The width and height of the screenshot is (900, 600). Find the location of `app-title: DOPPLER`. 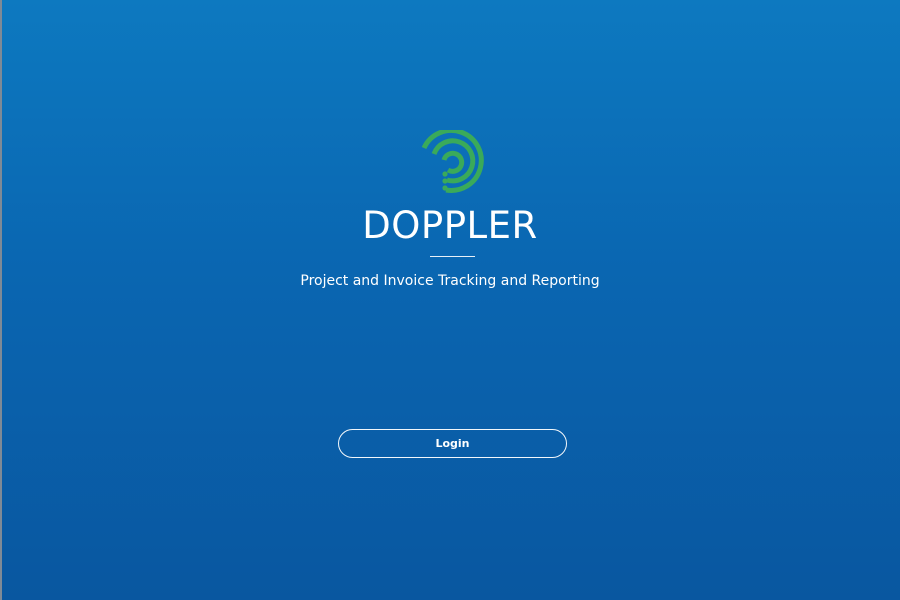

app-title: DOPPLER is located at coordinates (450, 225).